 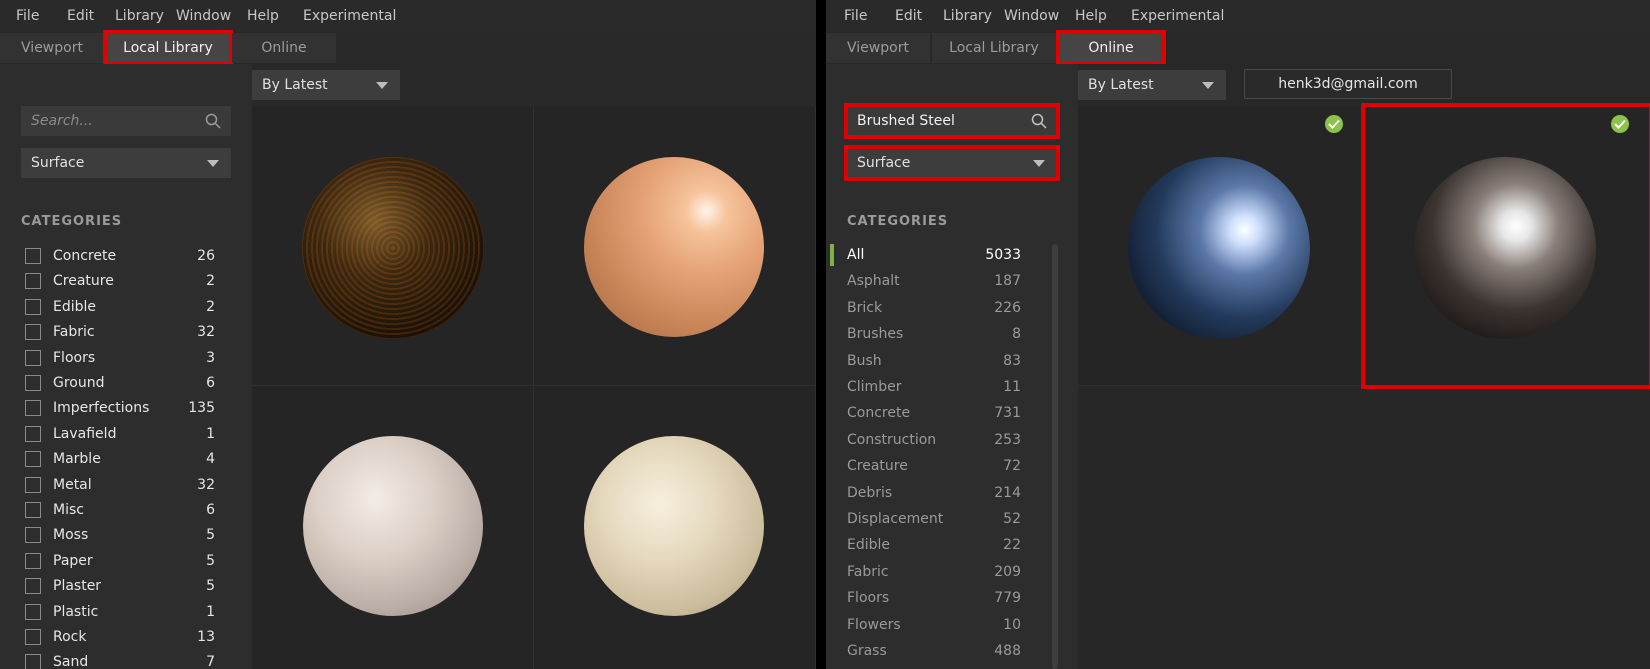 I want to click on category-label: Sand, so click(x=71, y=661).